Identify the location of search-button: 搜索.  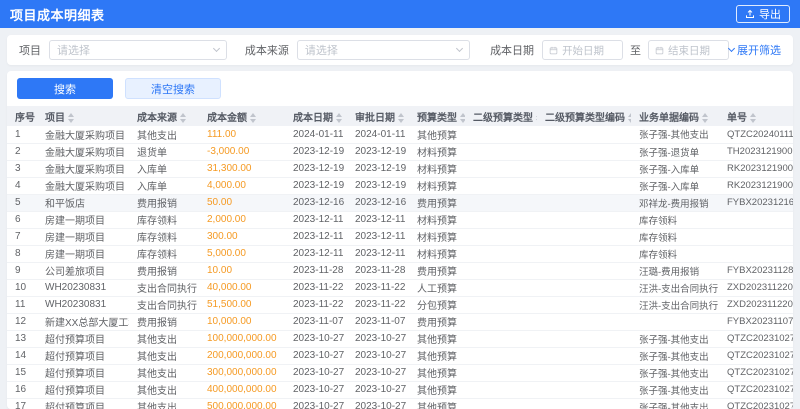
(65, 88).